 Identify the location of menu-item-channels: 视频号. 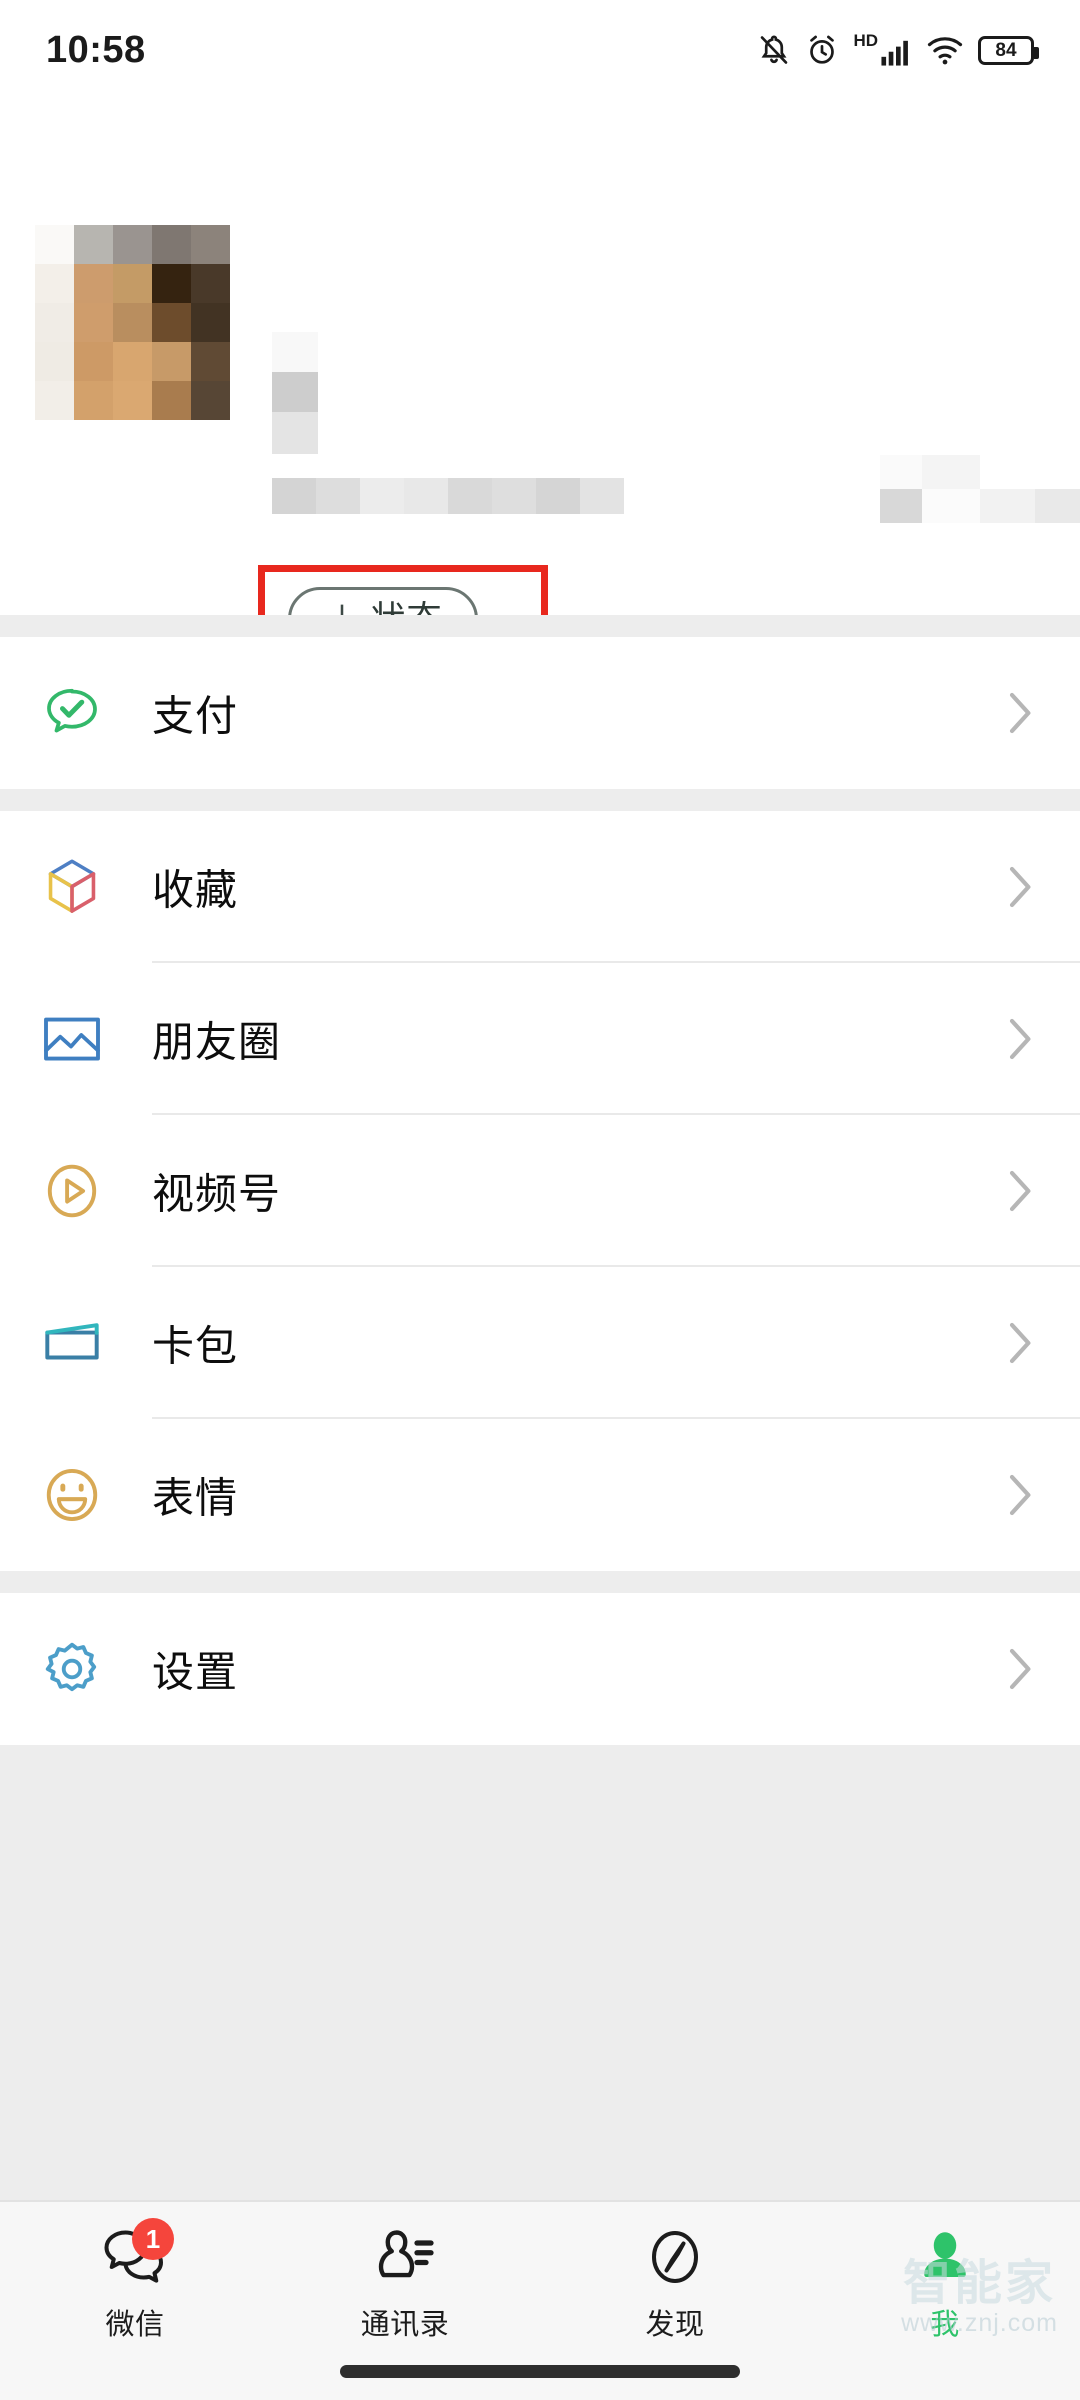
(540, 1191).